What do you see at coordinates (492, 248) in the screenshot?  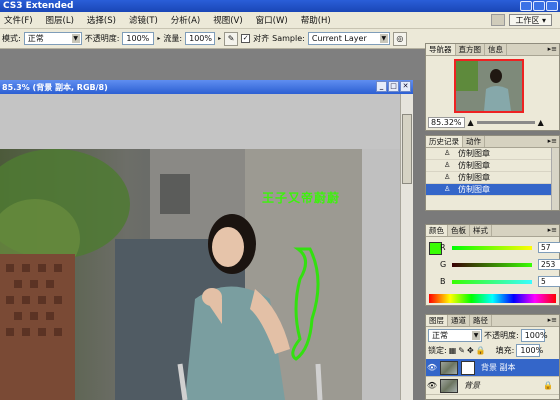 I see `red-slider` at bounding box center [492, 248].